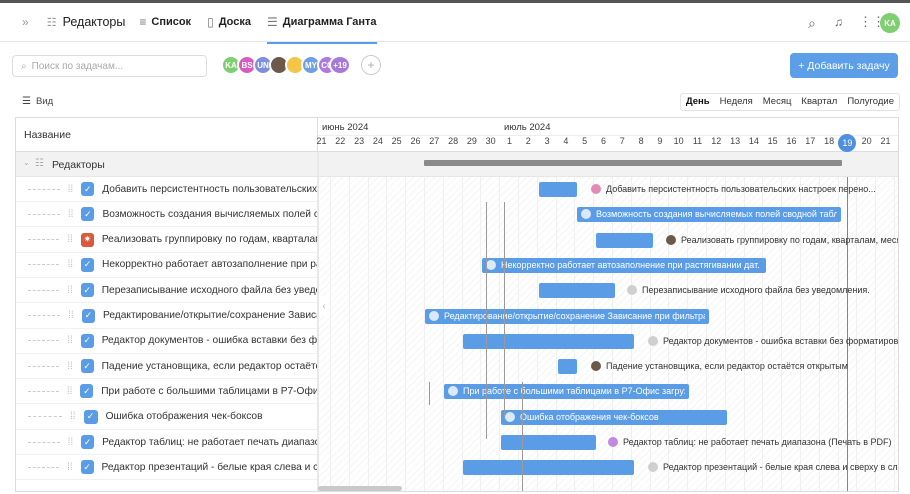 Image resolution: width=910 pixels, height=494 pixels. What do you see at coordinates (847, 143) in the screenshot?
I see `today-marker: 19` at bounding box center [847, 143].